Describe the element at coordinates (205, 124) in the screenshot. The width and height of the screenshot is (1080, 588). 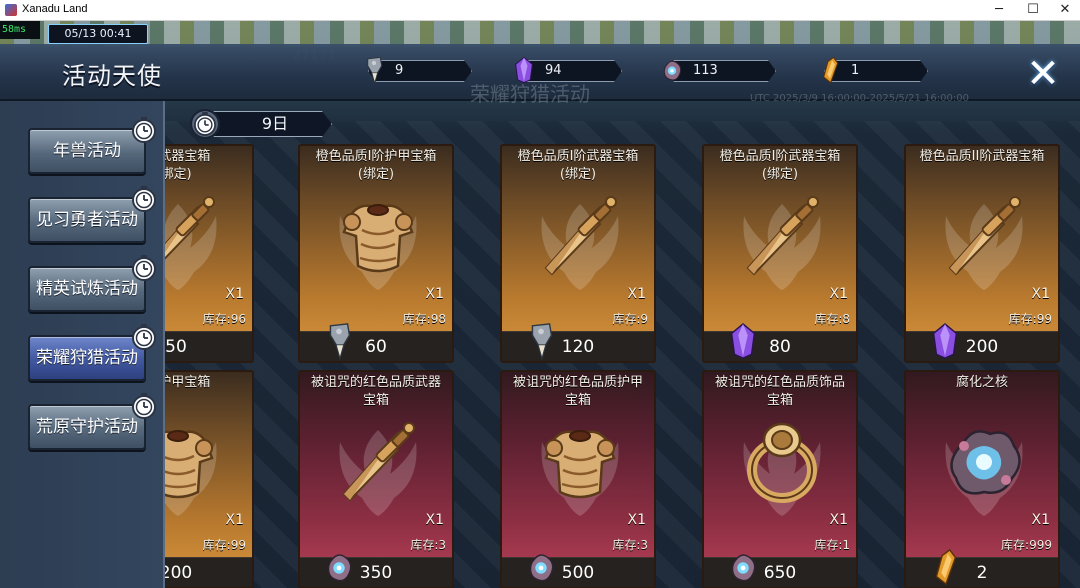
I see `clock-icon` at that location.